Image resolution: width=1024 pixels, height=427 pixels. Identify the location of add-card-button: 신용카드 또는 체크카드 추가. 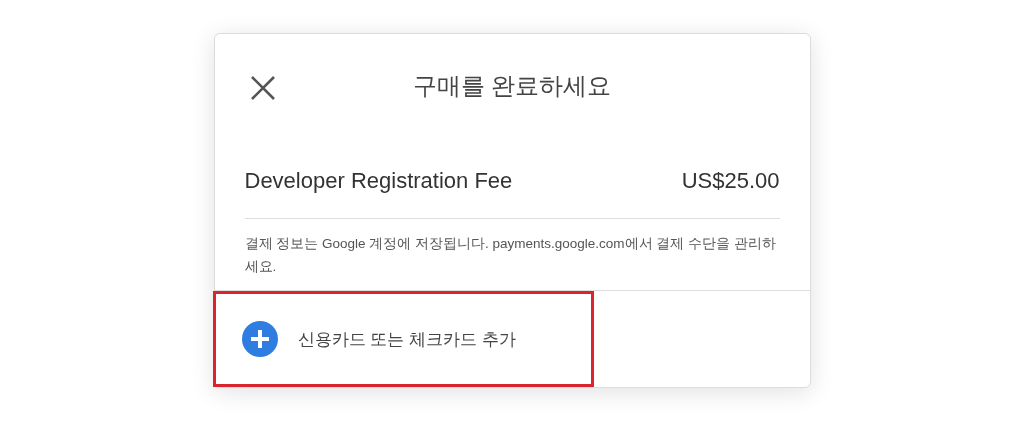
(403, 339).